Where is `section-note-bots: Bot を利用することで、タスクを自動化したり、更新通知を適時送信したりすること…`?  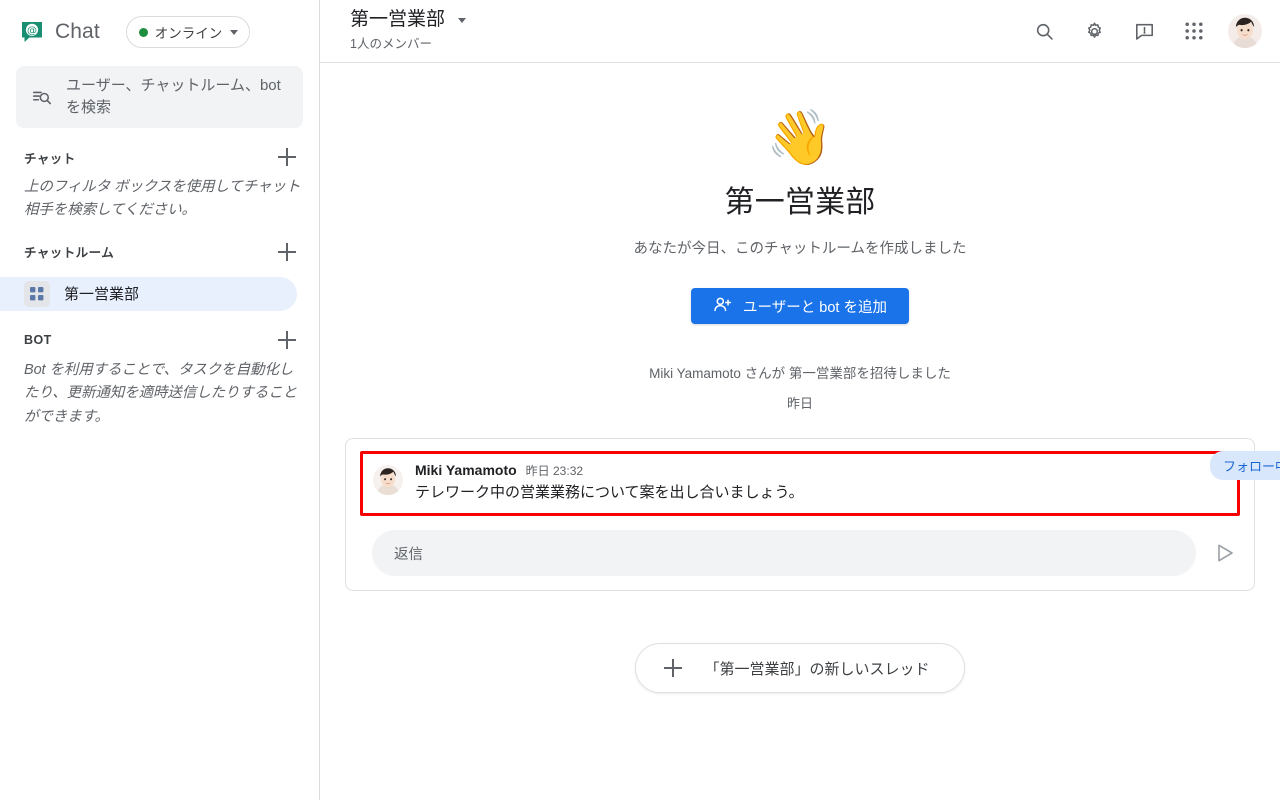 section-note-bots: Bot を利用することで、タスクを自動化したり、更新通知を適時送信したりすること… is located at coordinates (161, 393).